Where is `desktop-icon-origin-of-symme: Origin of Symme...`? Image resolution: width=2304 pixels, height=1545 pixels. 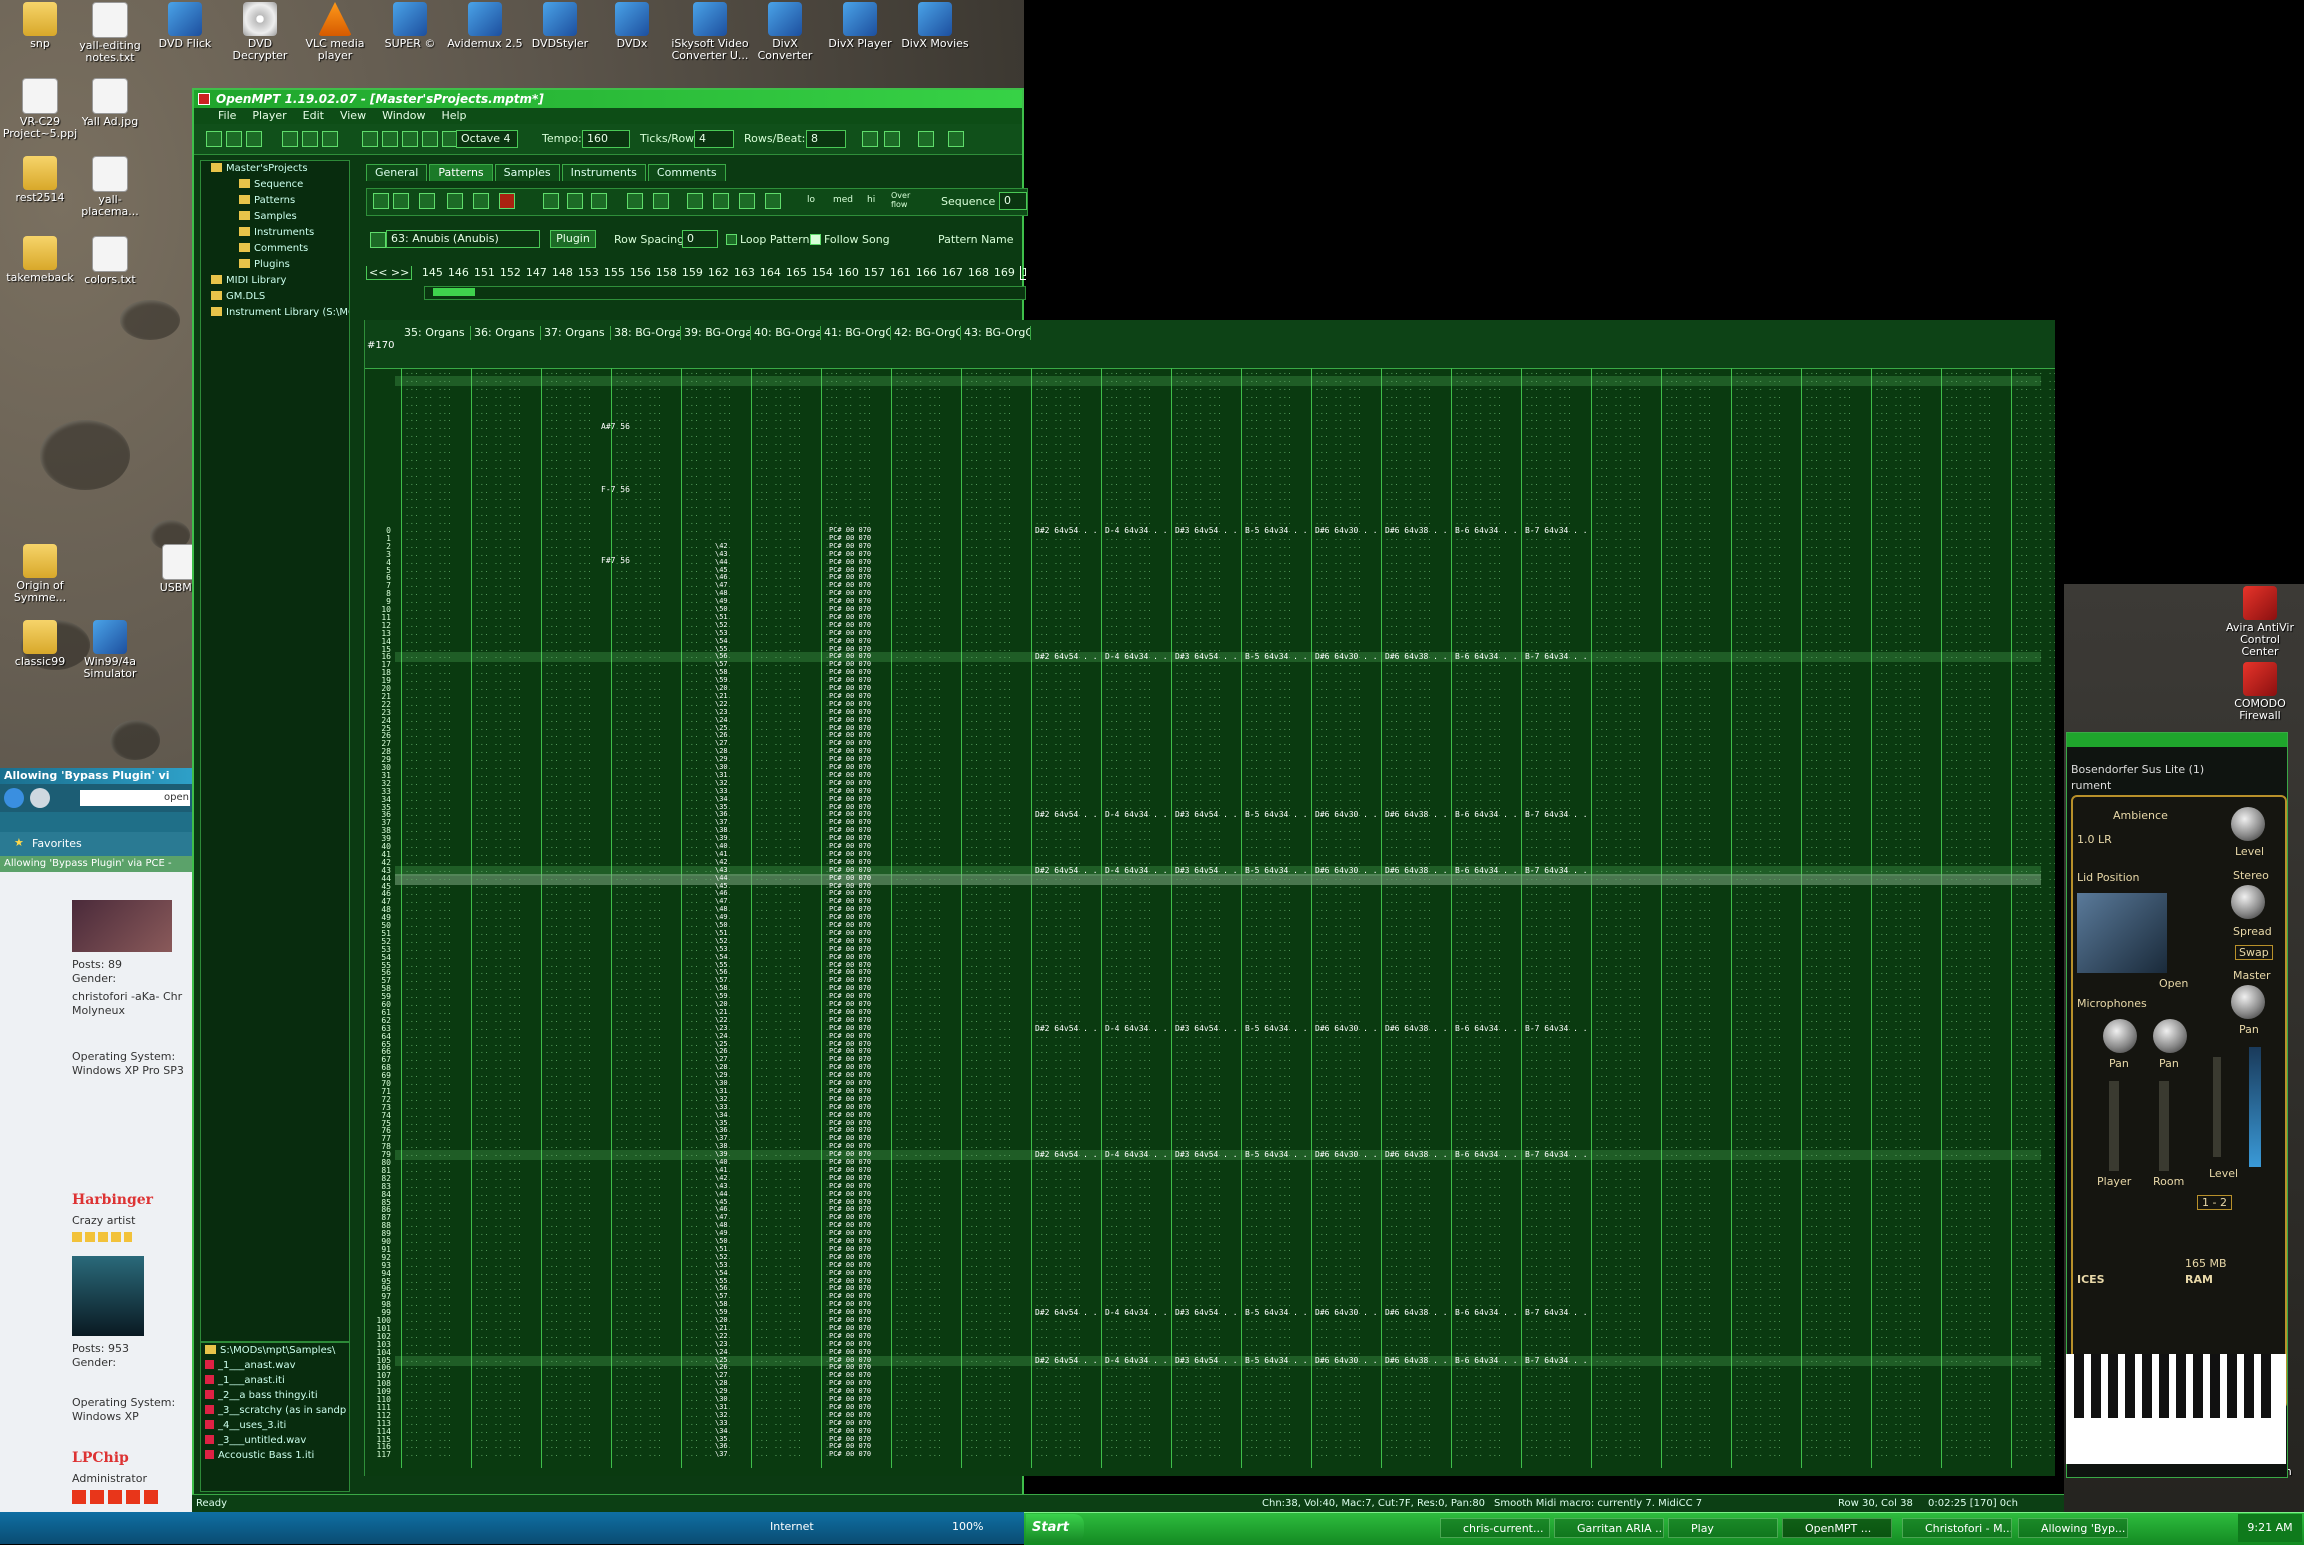 desktop-icon-origin-of-symme: Origin of Symme... is located at coordinates (40, 574).